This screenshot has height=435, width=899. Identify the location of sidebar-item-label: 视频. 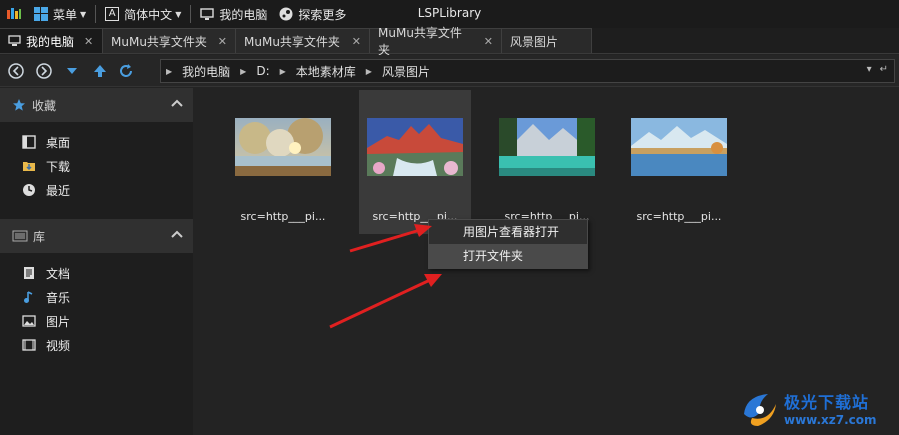
(58, 345).